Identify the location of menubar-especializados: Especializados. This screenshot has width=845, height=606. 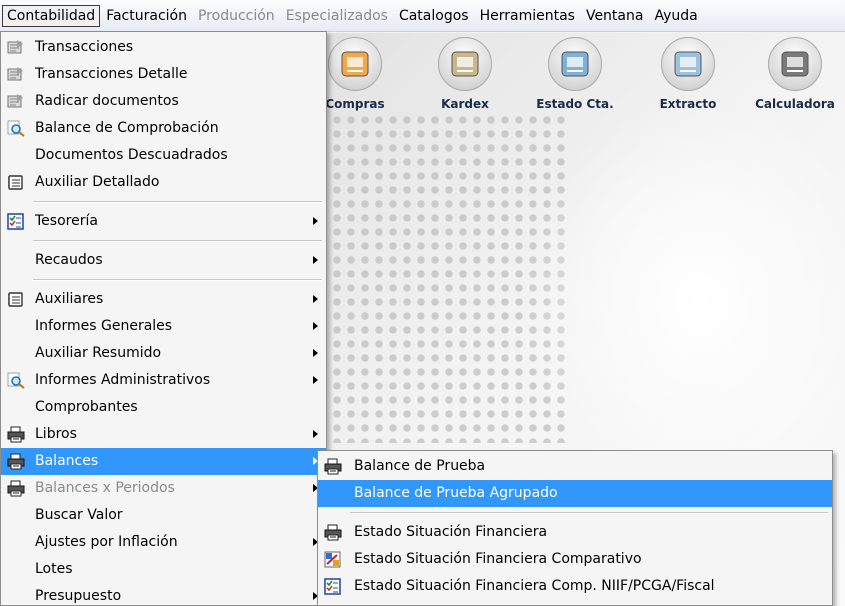
(337, 16).